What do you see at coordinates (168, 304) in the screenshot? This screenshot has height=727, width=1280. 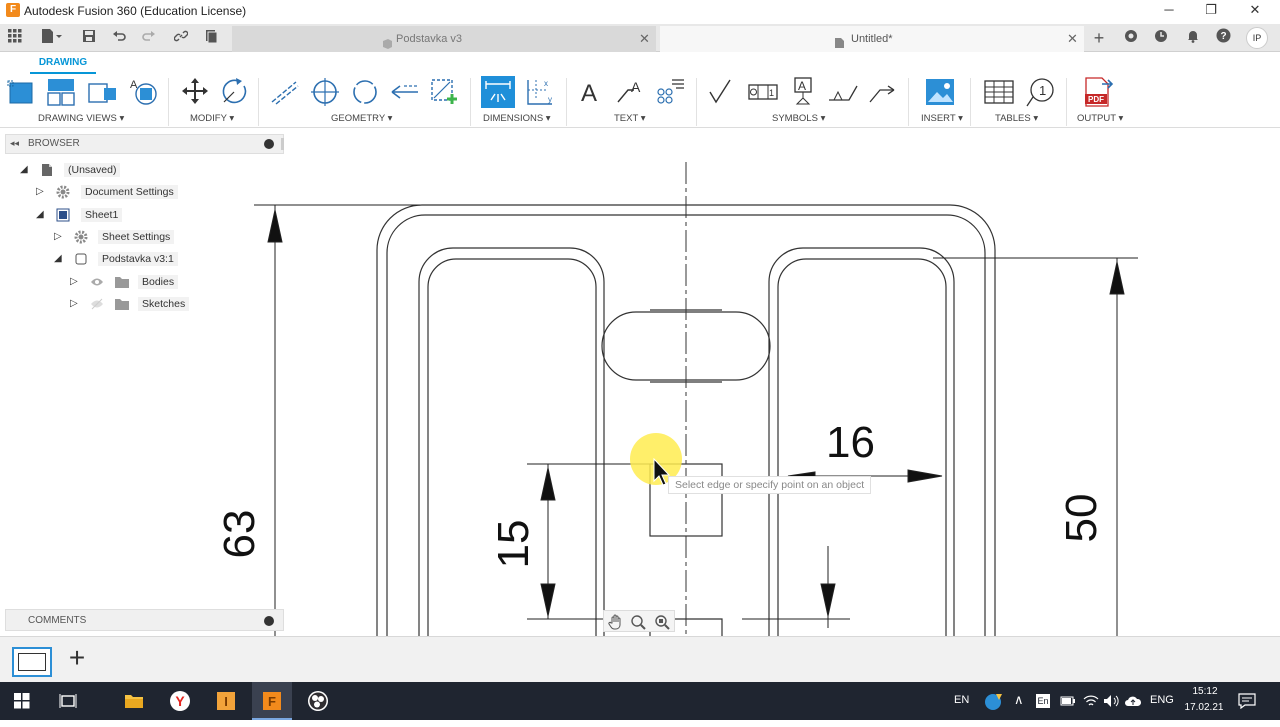 I see `tree-item-sketches: ▷ Sketches` at bounding box center [168, 304].